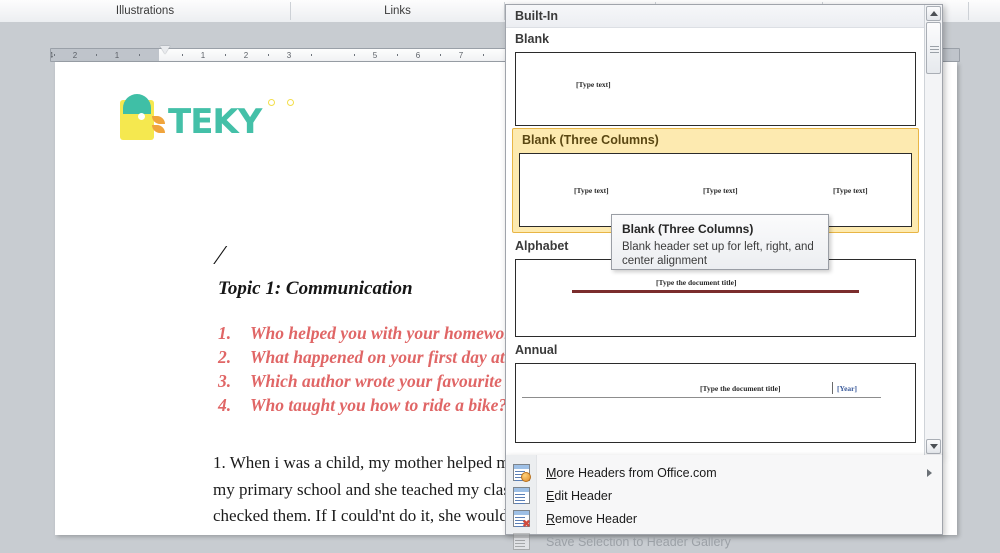 The height and width of the screenshot is (553, 1000). I want to click on ruler-tick-4R: 4, so click(52, 55).